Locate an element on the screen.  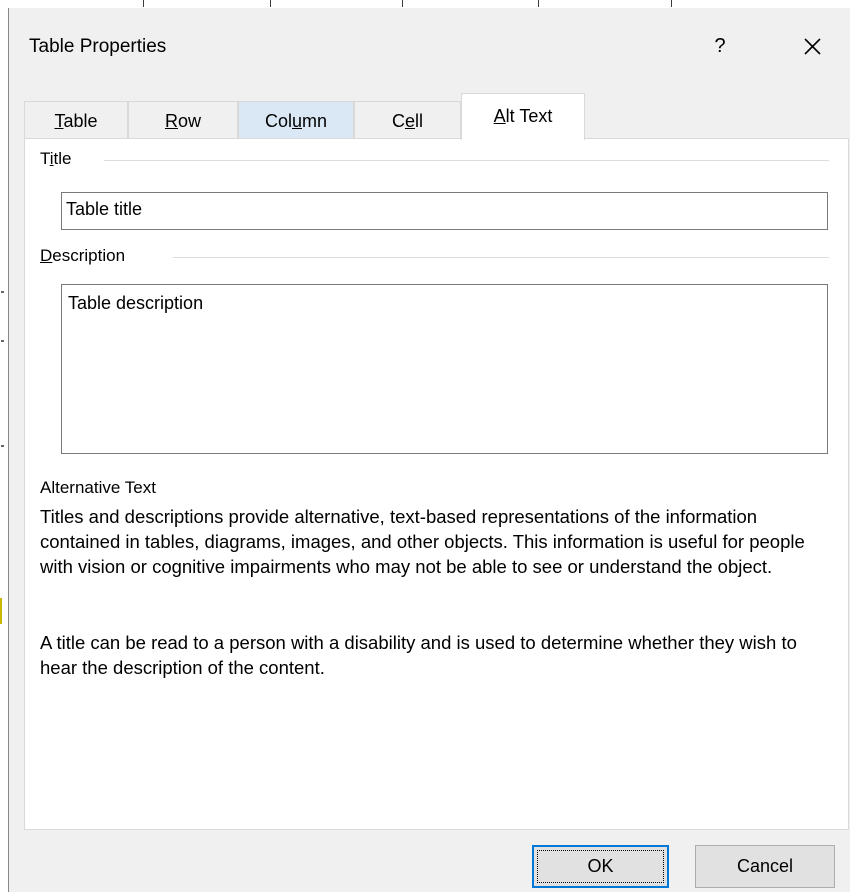
document-background-side is located at coordinates (4, 450).